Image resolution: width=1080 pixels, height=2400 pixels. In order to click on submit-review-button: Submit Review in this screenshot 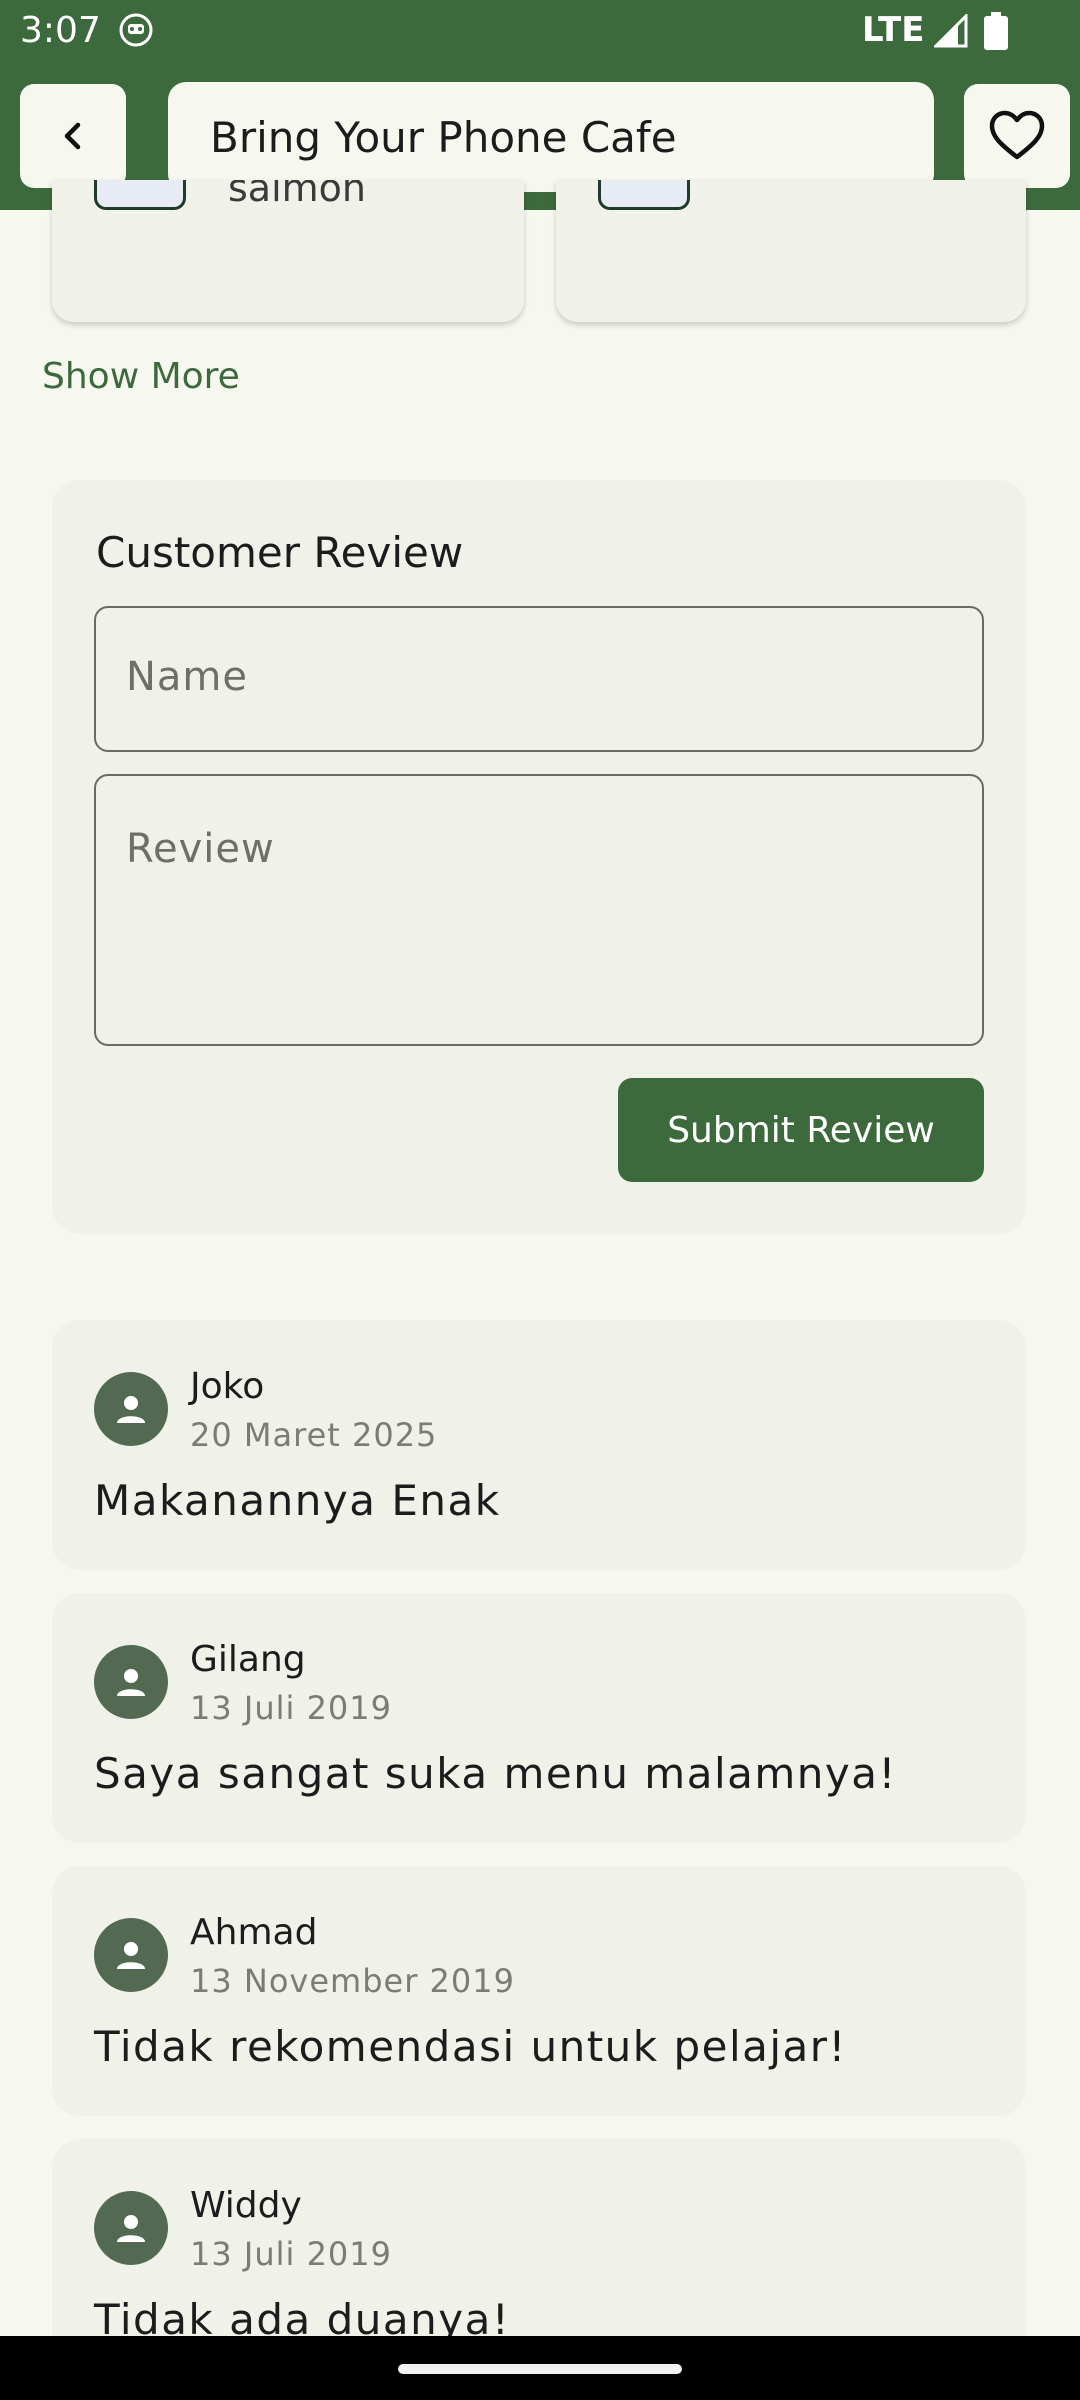, I will do `click(801, 1130)`.